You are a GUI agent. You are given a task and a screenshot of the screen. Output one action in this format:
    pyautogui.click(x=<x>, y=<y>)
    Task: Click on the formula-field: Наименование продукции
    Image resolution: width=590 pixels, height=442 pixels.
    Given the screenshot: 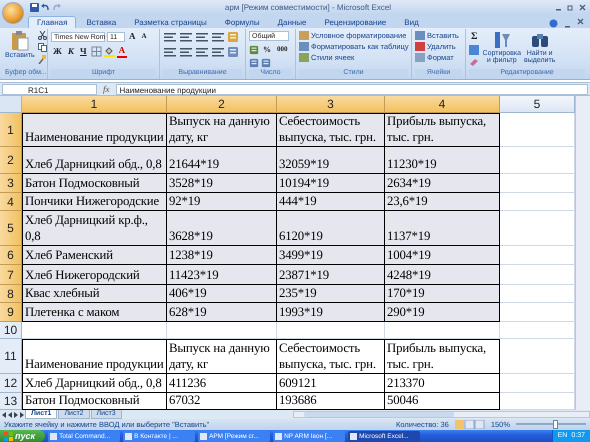 What is the action you would take?
    pyautogui.click(x=352, y=89)
    